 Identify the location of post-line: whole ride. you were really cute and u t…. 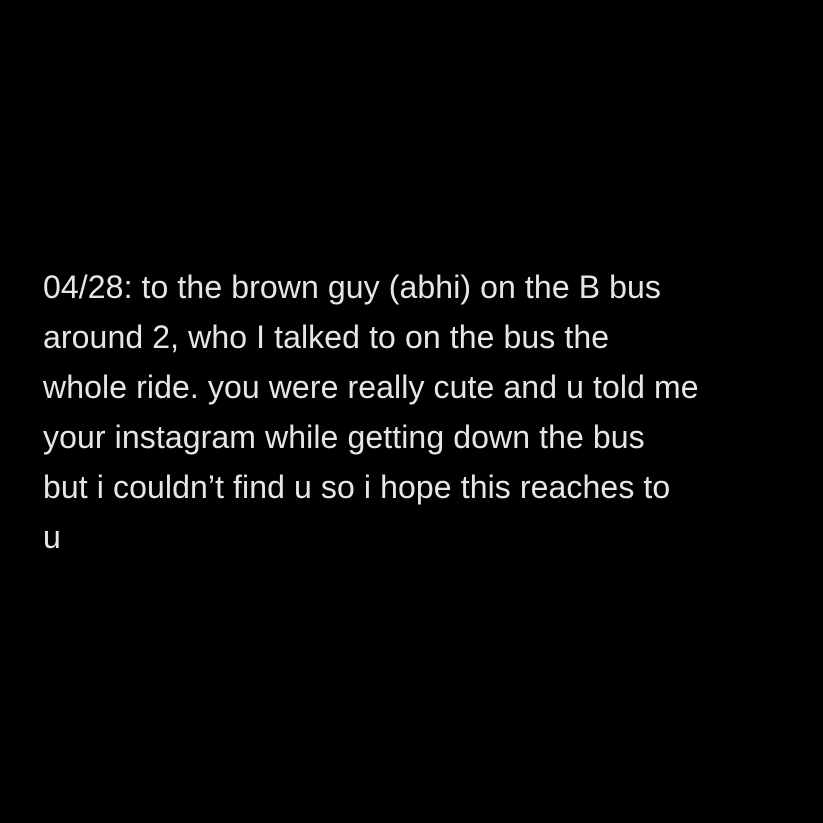
(371, 387).